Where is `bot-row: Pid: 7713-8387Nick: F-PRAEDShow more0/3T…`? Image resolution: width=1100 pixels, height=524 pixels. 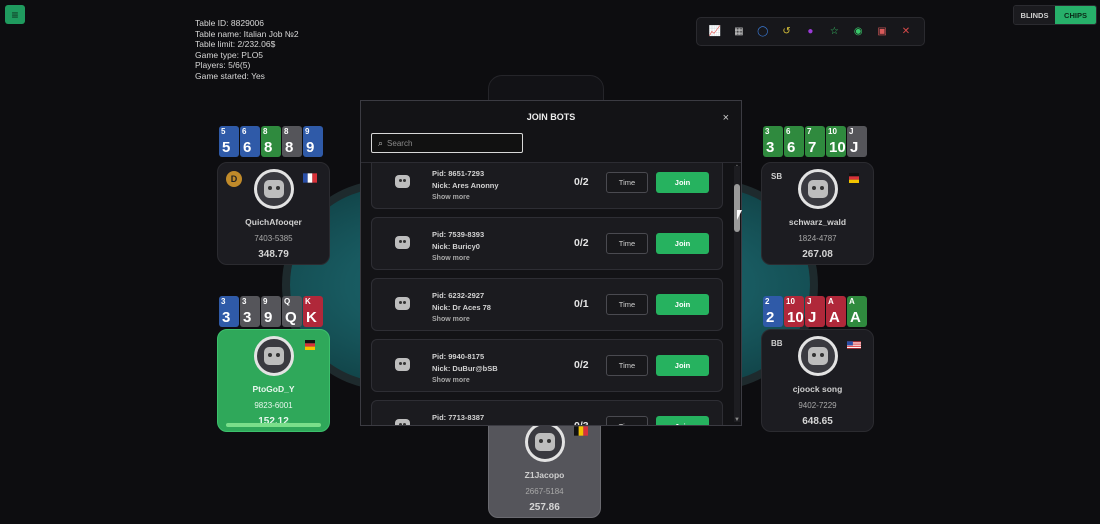
bot-row: Pid: 7713-8387Nick: F-PRAEDShow more0/3T… is located at coordinates (547, 412).